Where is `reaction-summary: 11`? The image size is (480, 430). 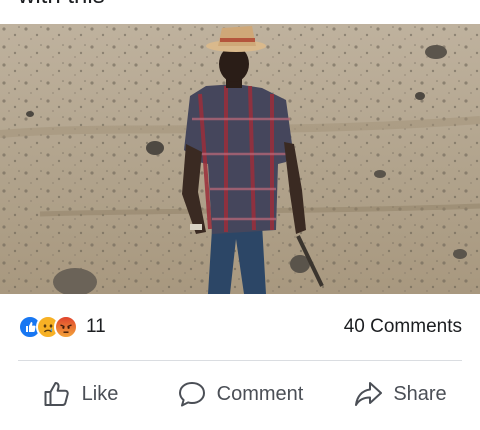
reaction-summary: 11 is located at coordinates (62, 327).